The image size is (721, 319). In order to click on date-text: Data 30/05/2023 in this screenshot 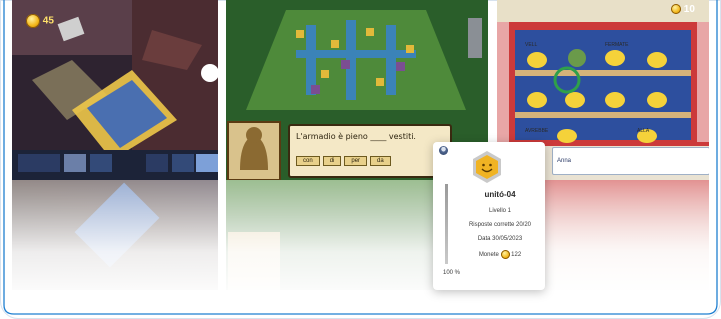, I will do `click(500, 239)`.